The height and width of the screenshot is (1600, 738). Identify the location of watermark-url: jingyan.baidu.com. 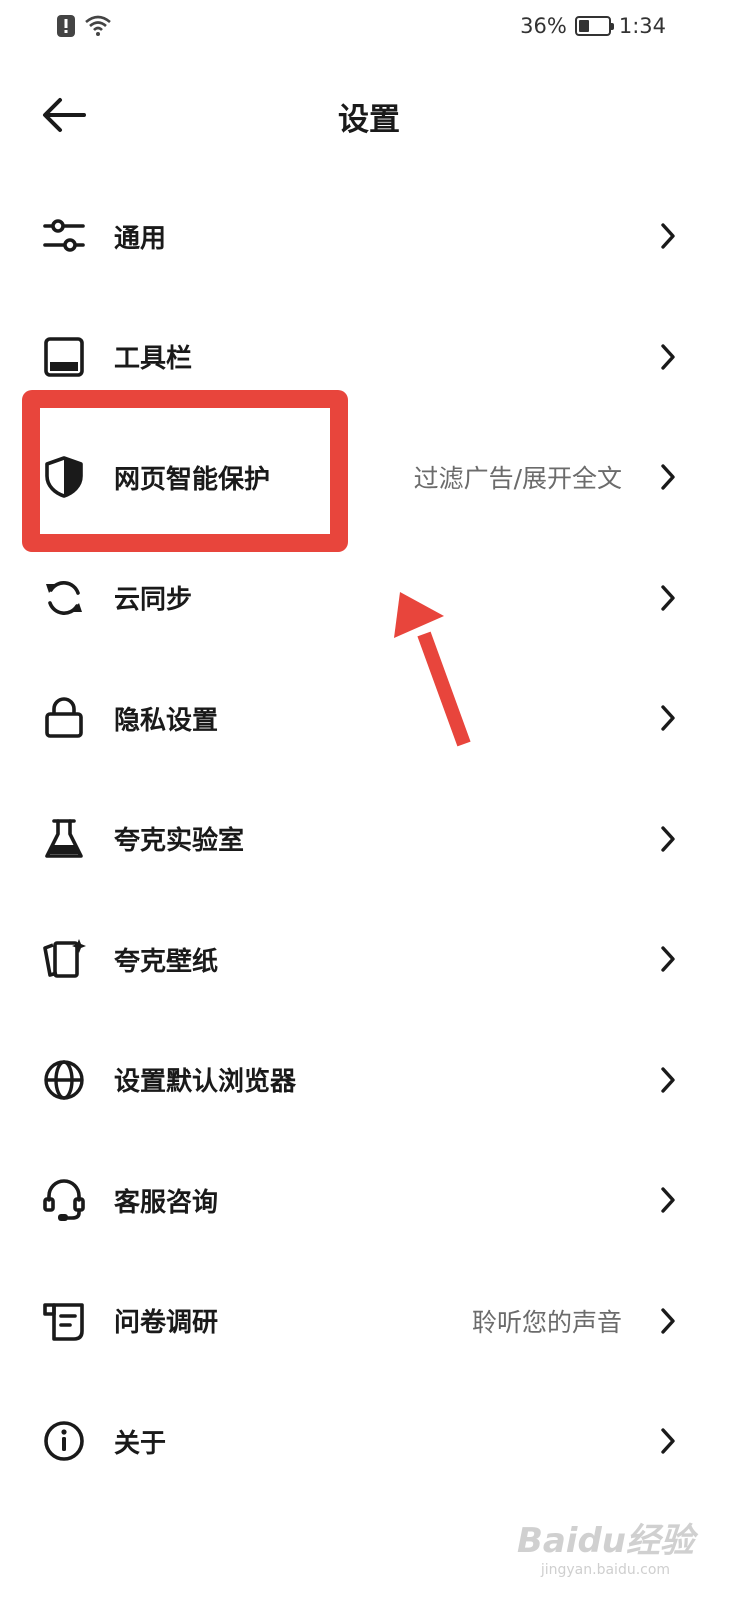
(605, 1570).